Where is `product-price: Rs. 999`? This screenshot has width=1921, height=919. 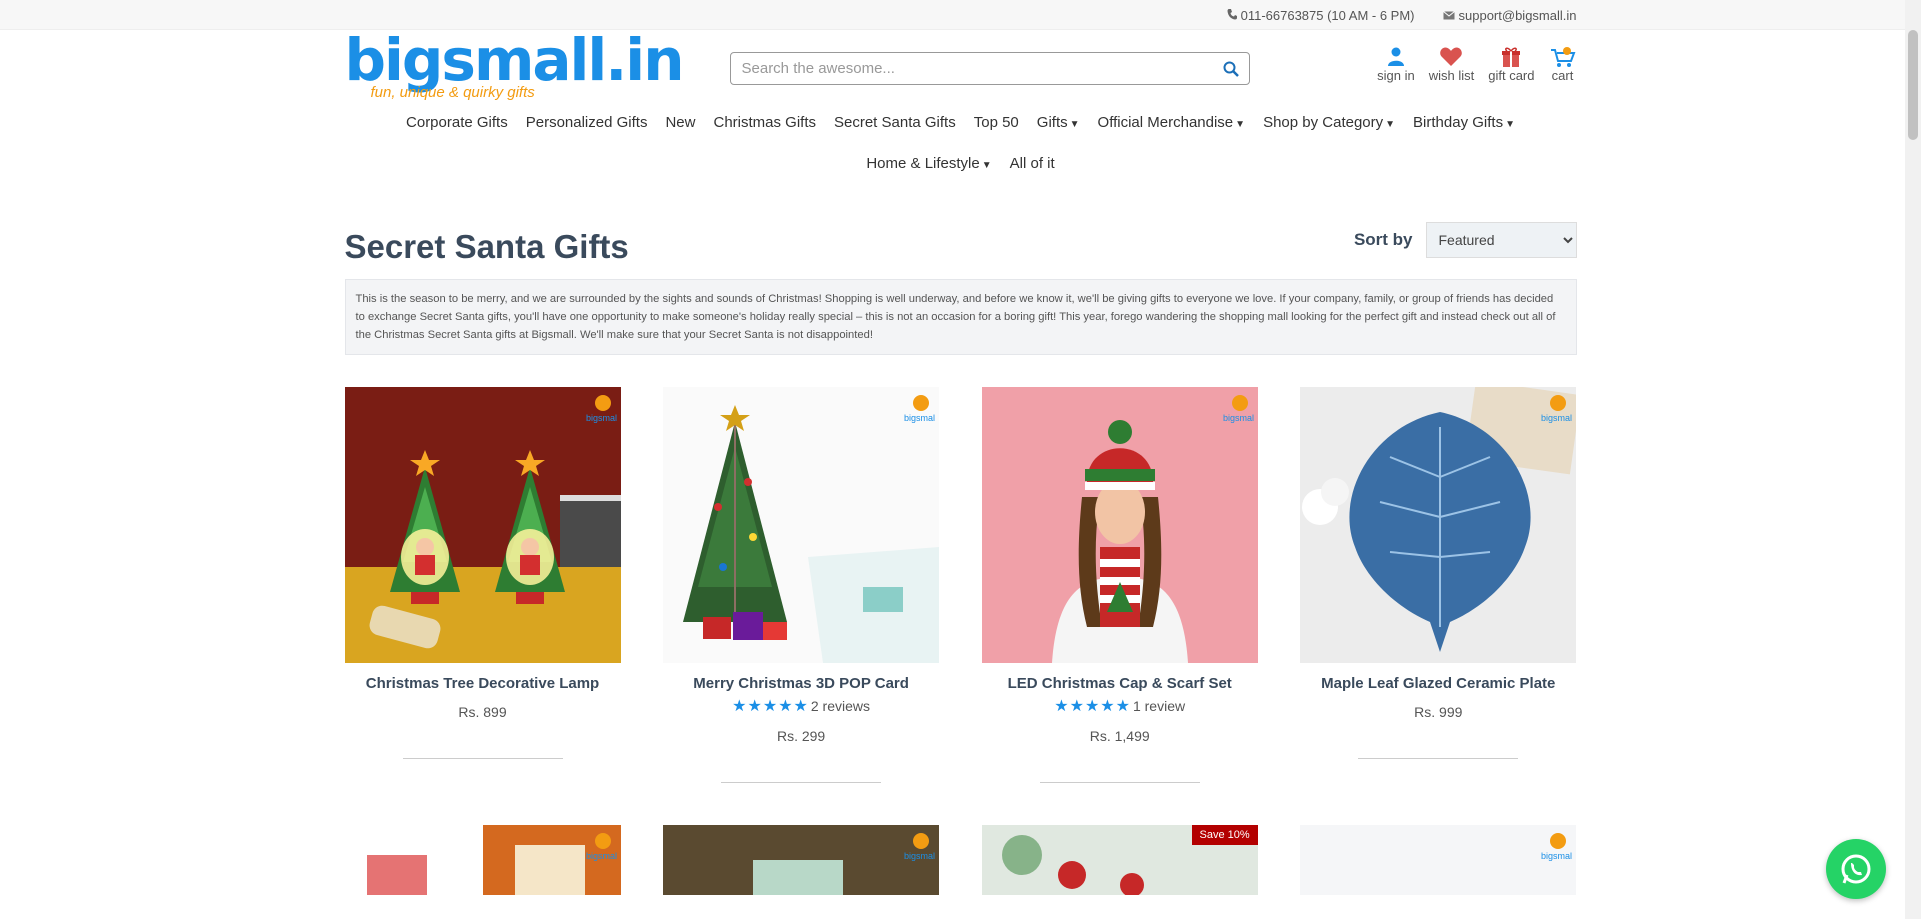 product-price: Rs. 999 is located at coordinates (1438, 712).